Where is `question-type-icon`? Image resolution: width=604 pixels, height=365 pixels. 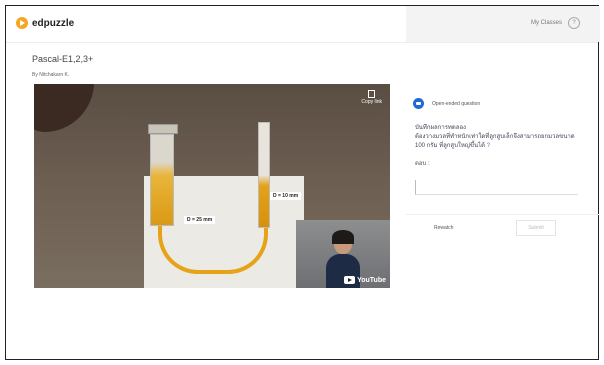
question-type-icon is located at coordinates (418, 103).